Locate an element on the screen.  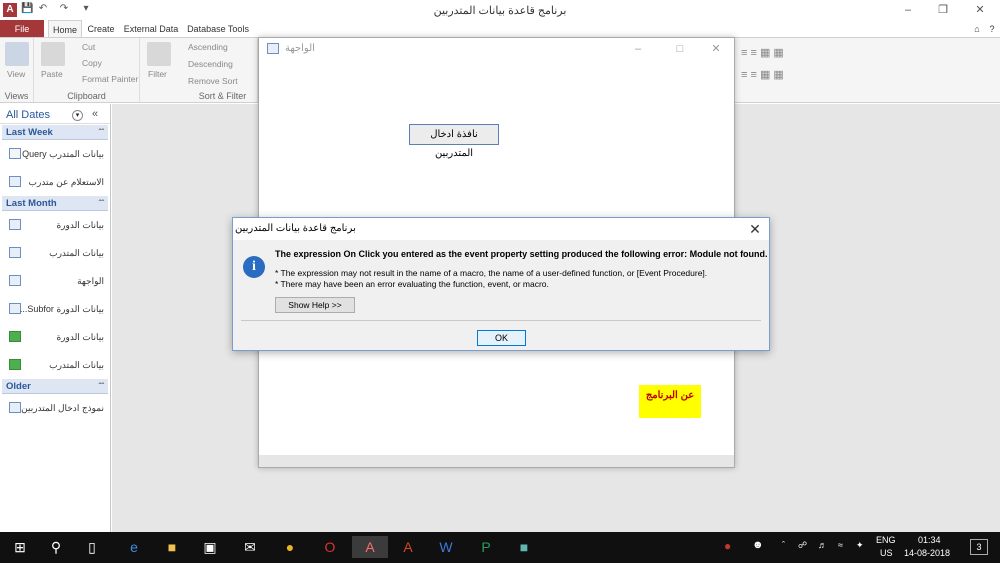
nav-item-form: نموذج ادخال المتدربين is located at coordinates (58, 409).